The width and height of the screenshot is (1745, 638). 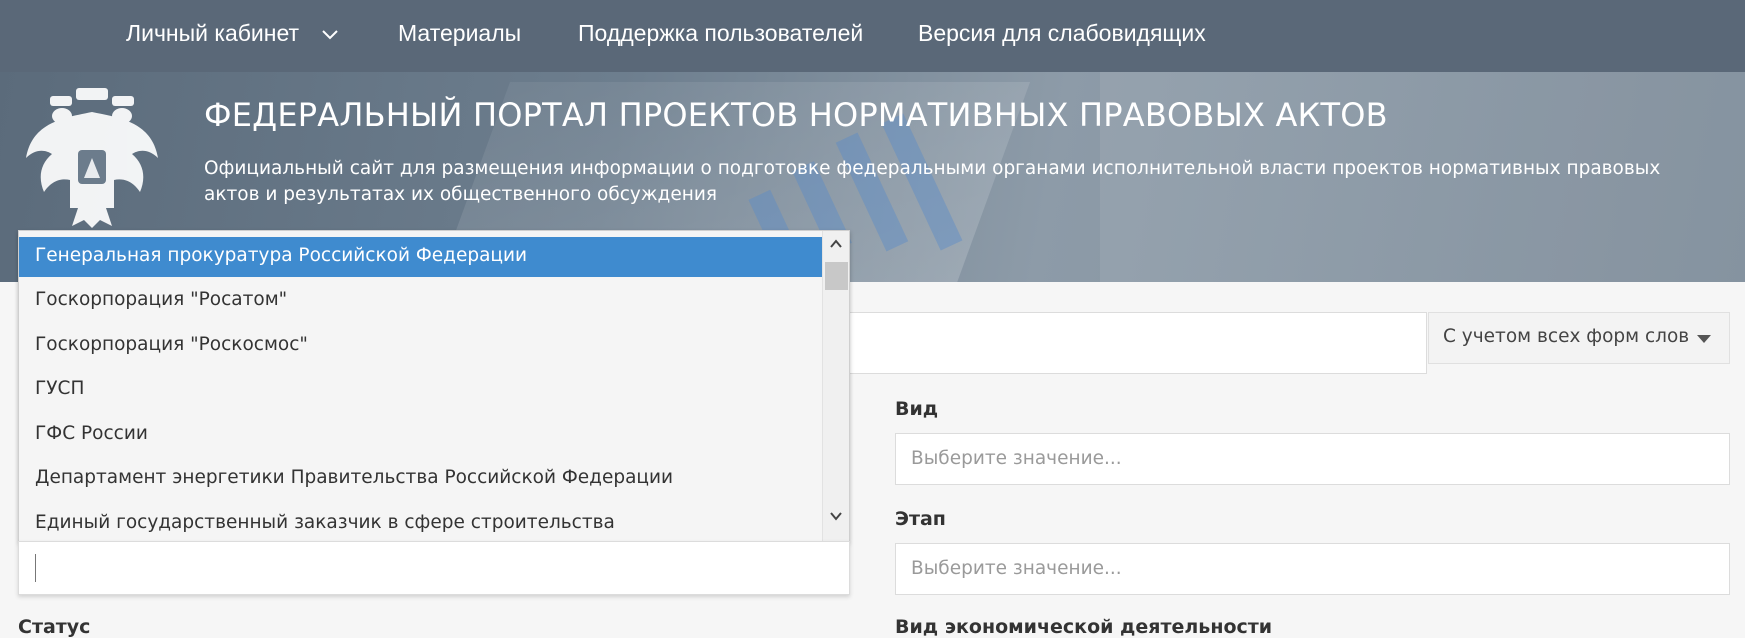 What do you see at coordinates (420, 390) in the screenshot?
I see `dropdown-option: ГУСП` at bounding box center [420, 390].